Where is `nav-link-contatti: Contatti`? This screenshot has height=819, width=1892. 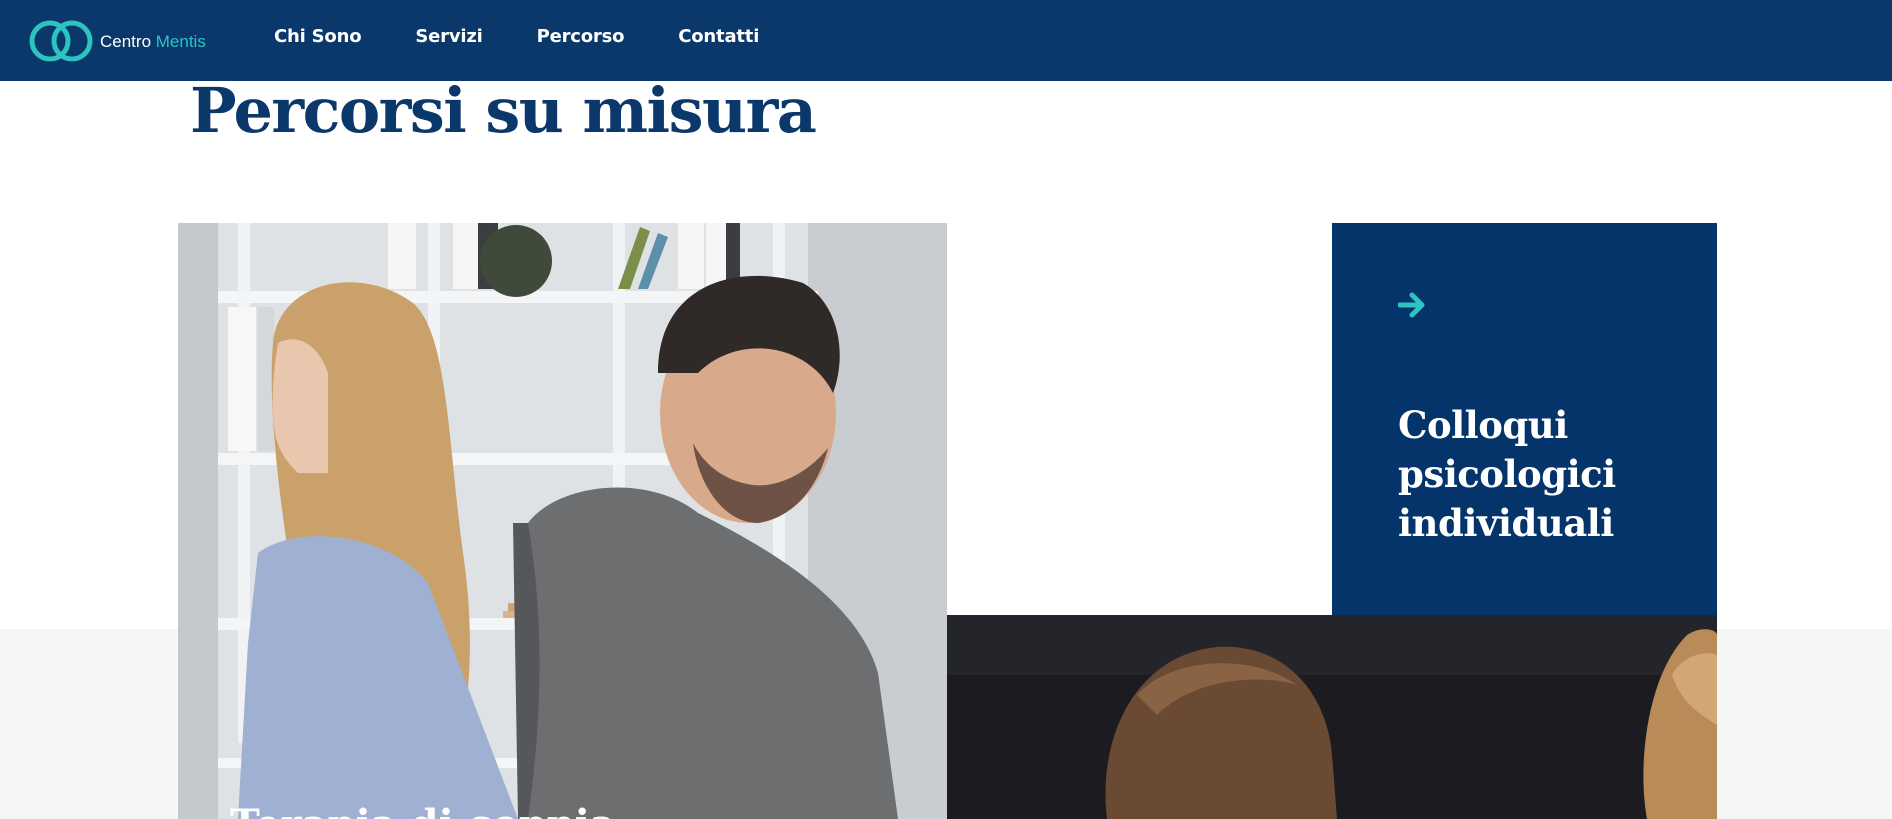
nav-link-contatti: Contatti is located at coordinates (718, 36).